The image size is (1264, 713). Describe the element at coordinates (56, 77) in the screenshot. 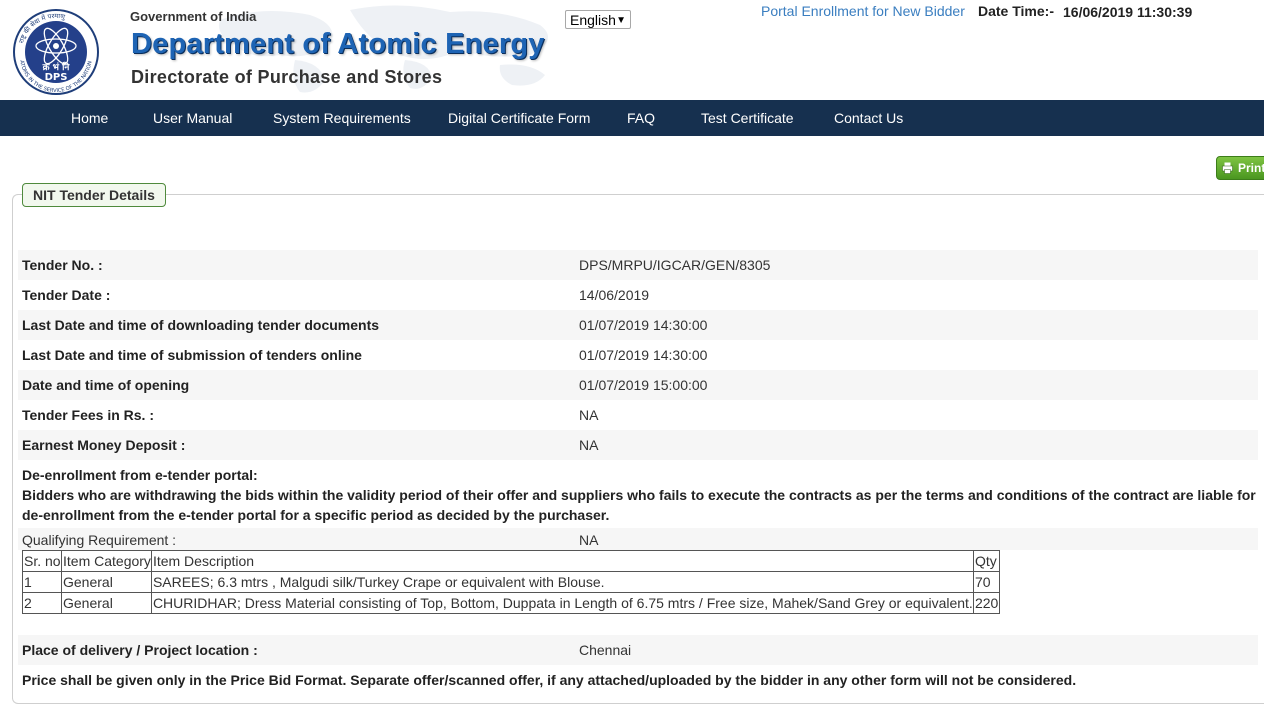

I see `svg-text: DPS` at that location.